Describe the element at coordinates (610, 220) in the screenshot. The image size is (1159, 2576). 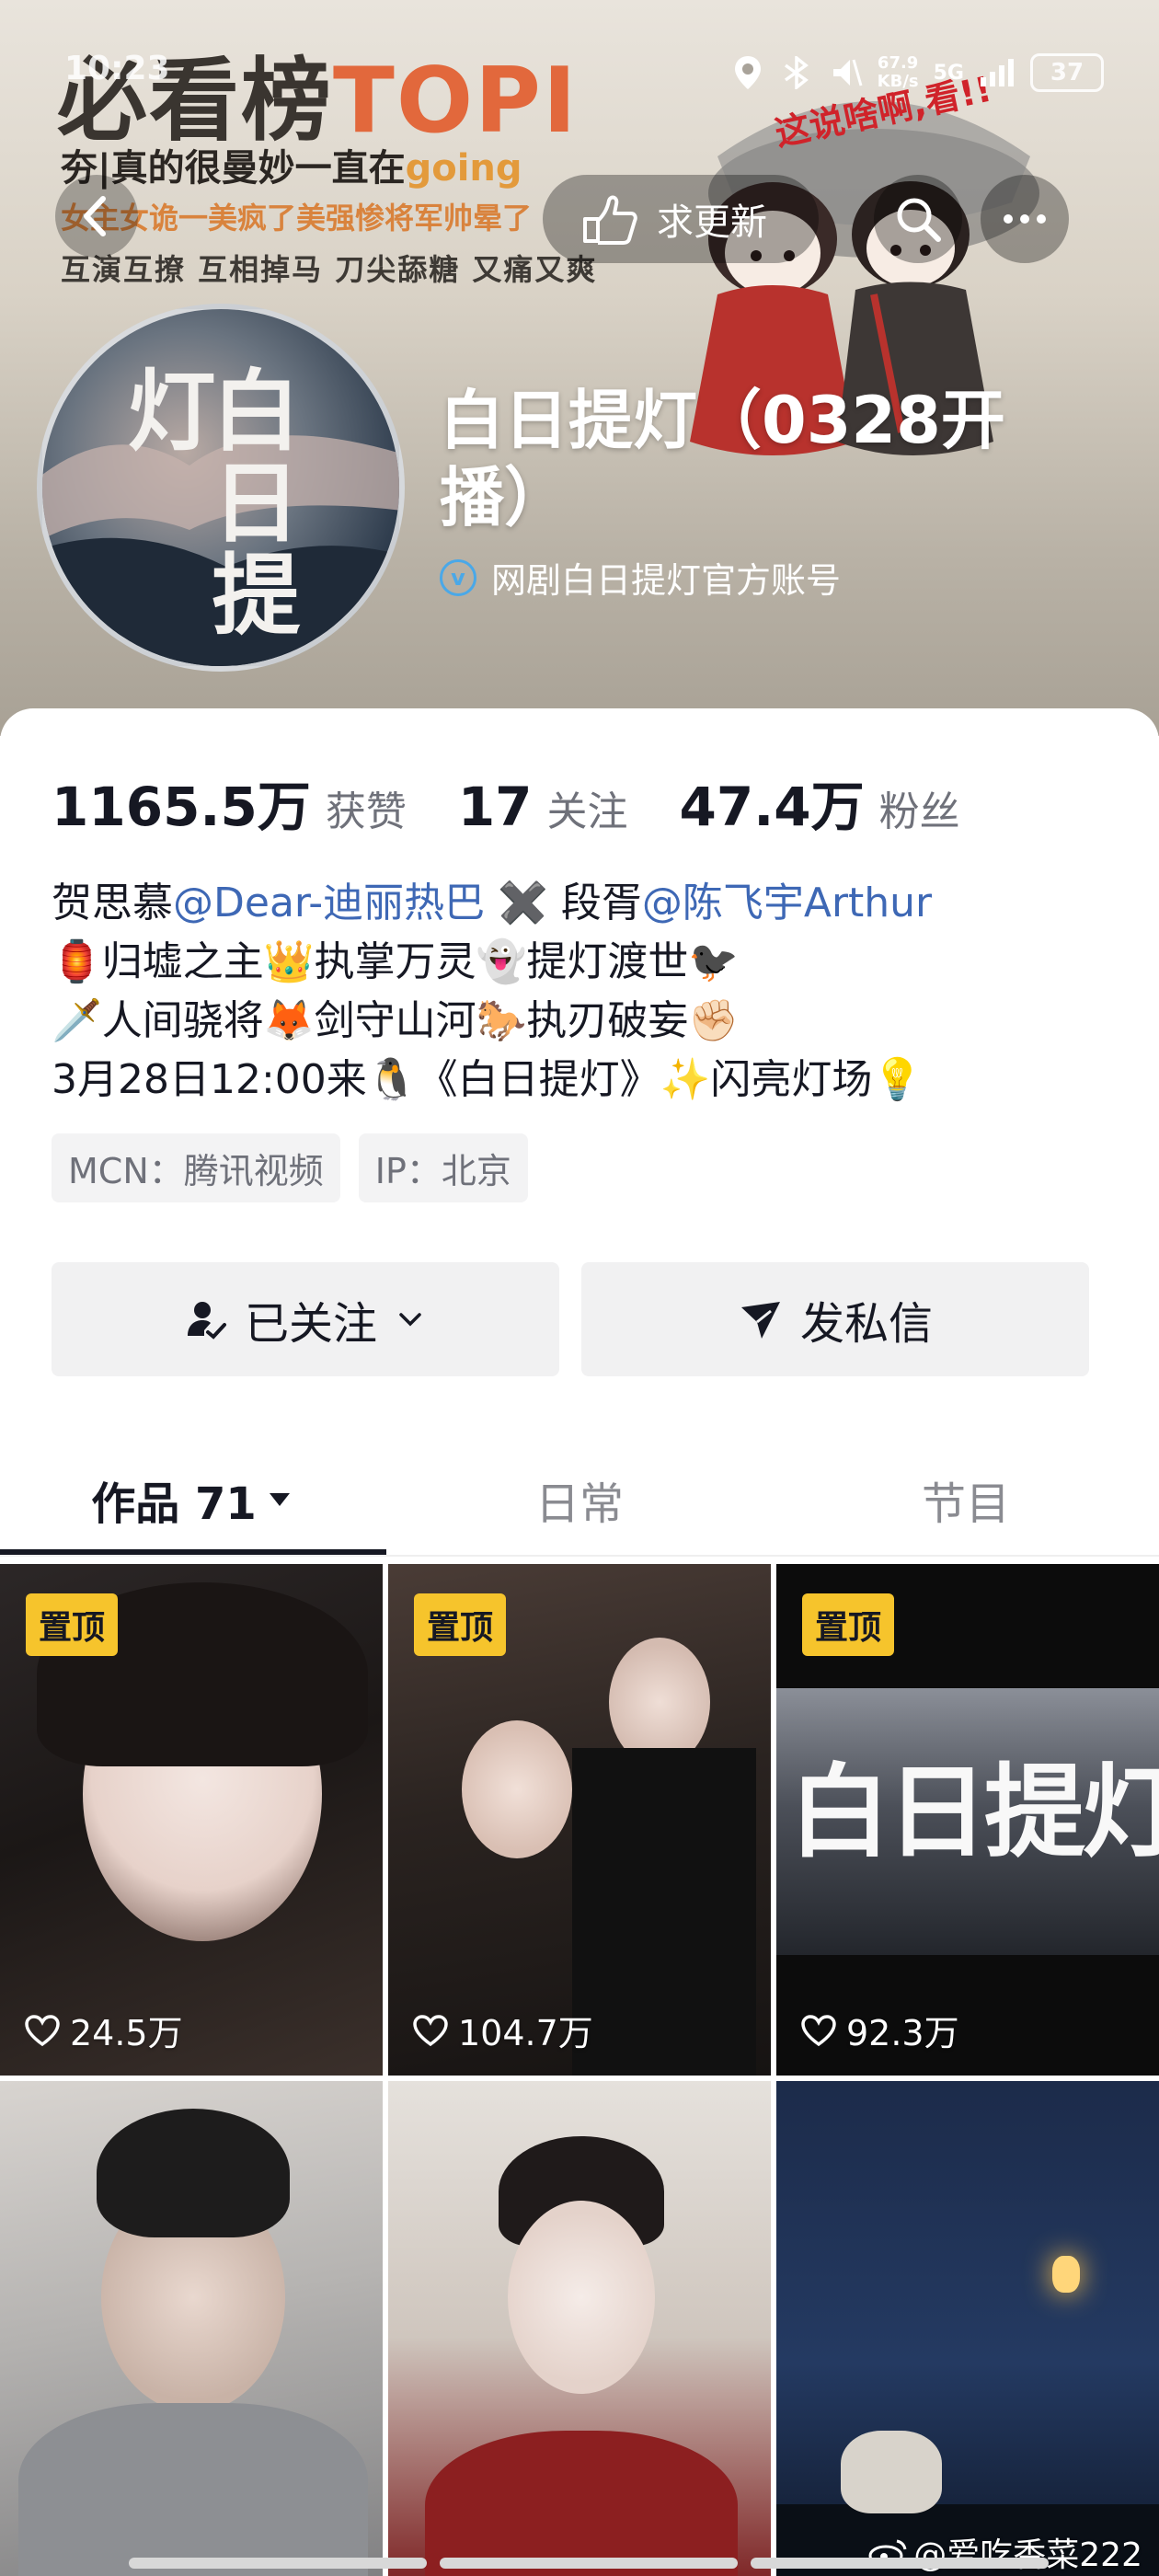
I see `pointing-hand-icon` at that location.